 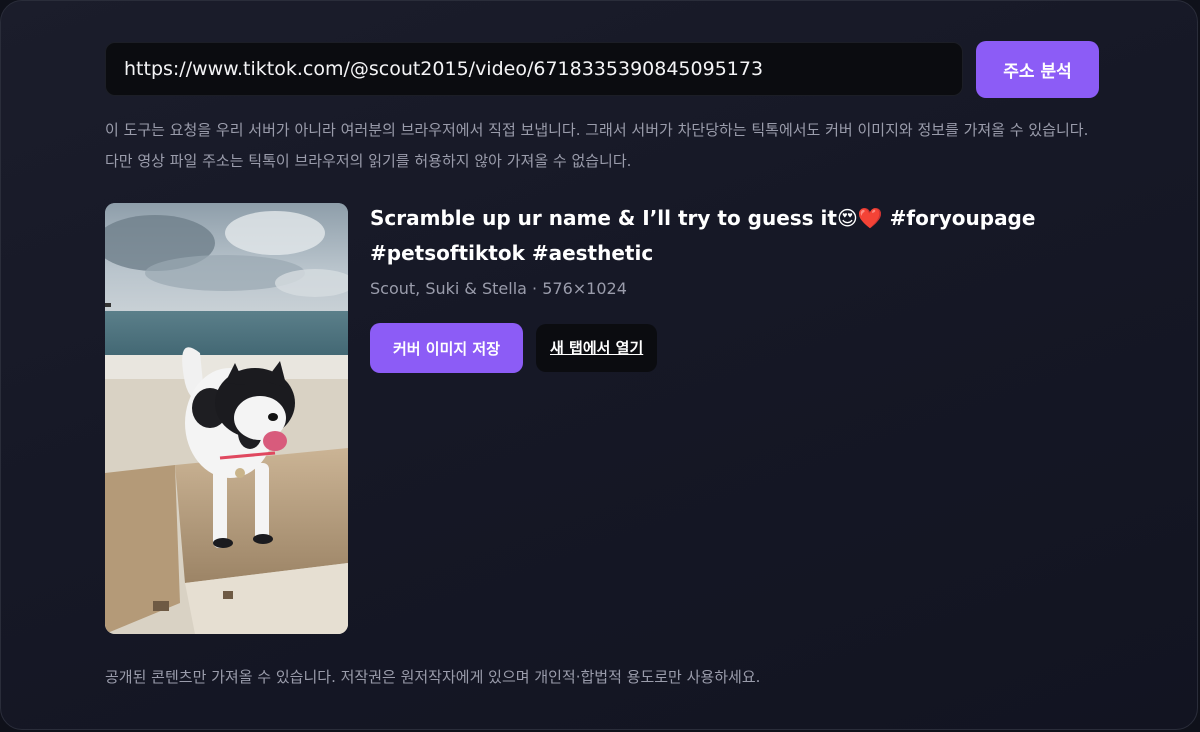 What do you see at coordinates (446, 348) in the screenshot?
I see `save-cover-button: 커버 이미지 저장` at bounding box center [446, 348].